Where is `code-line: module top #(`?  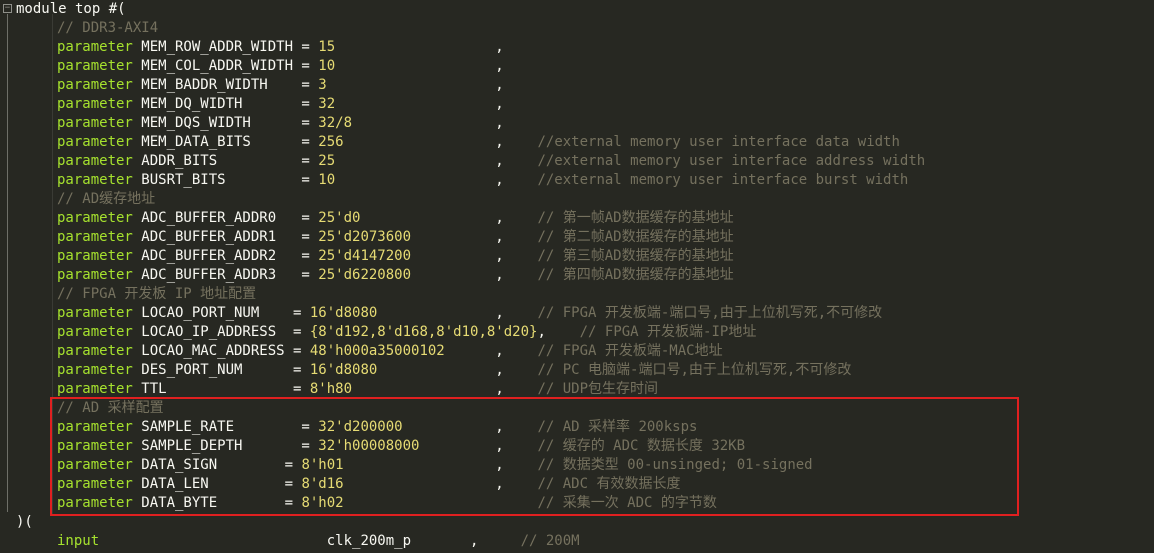
code-line: module top #( is located at coordinates (71, 9).